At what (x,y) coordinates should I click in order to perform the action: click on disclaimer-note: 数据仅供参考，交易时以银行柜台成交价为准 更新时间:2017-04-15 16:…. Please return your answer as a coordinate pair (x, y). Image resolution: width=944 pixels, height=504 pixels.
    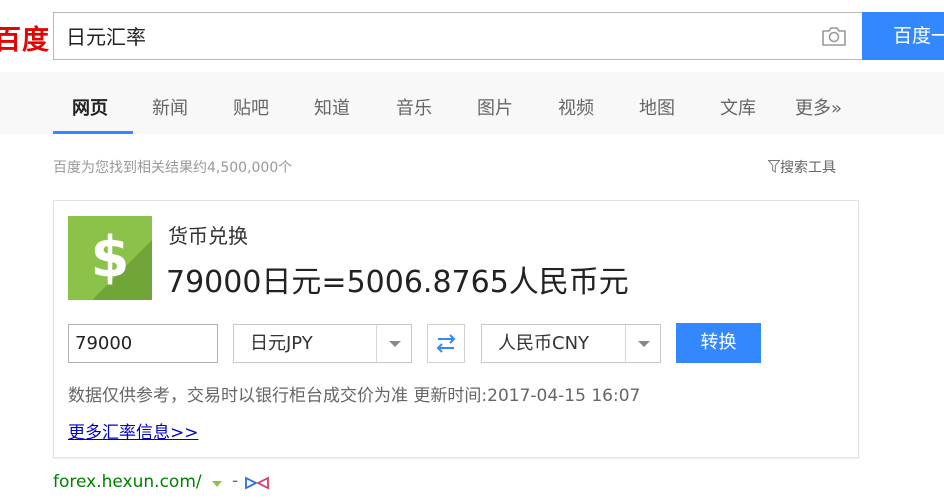
    Looking at the image, I should click on (354, 396).